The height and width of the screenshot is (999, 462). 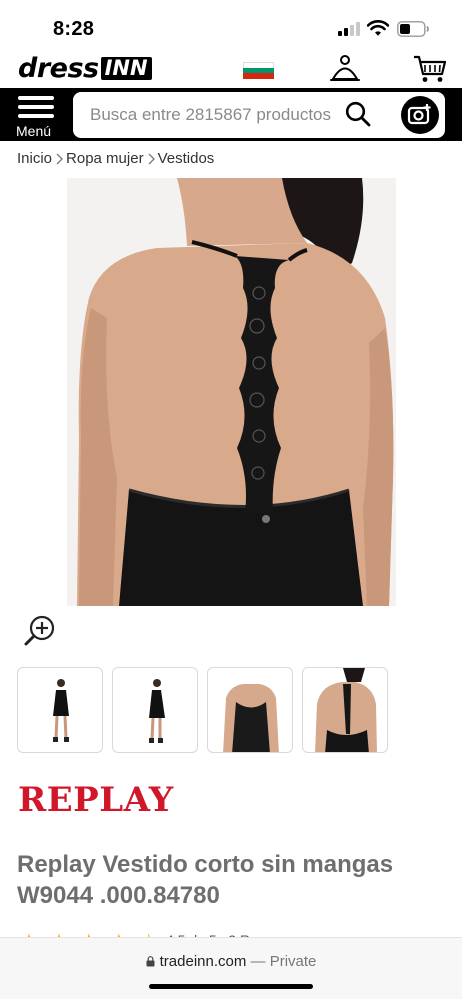 I want to click on thumbnail-detail-back, so click(x=345, y=710).